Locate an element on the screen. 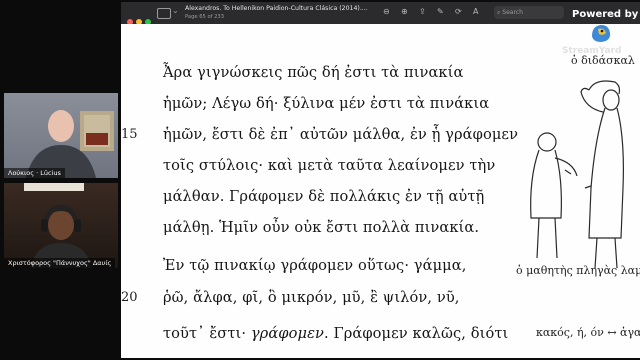 The image size is (640, 360). text-line: Ἐν τῷ πινακίῳ γράφομεν οὕτως· γάμμα, is located at coordinates (315, 265).